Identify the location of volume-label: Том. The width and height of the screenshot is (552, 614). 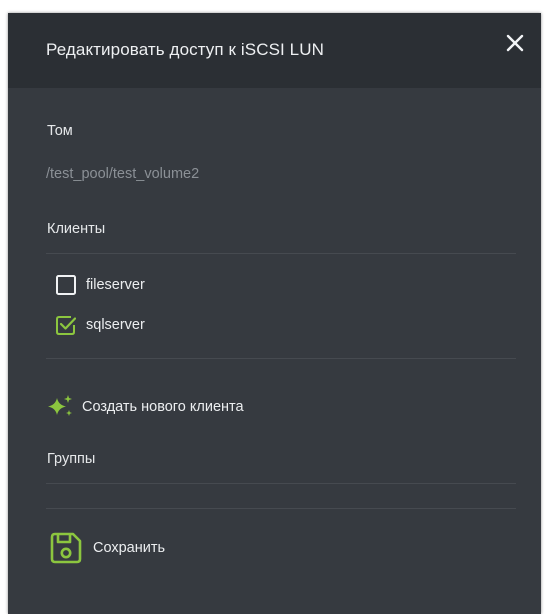
(60, 131).